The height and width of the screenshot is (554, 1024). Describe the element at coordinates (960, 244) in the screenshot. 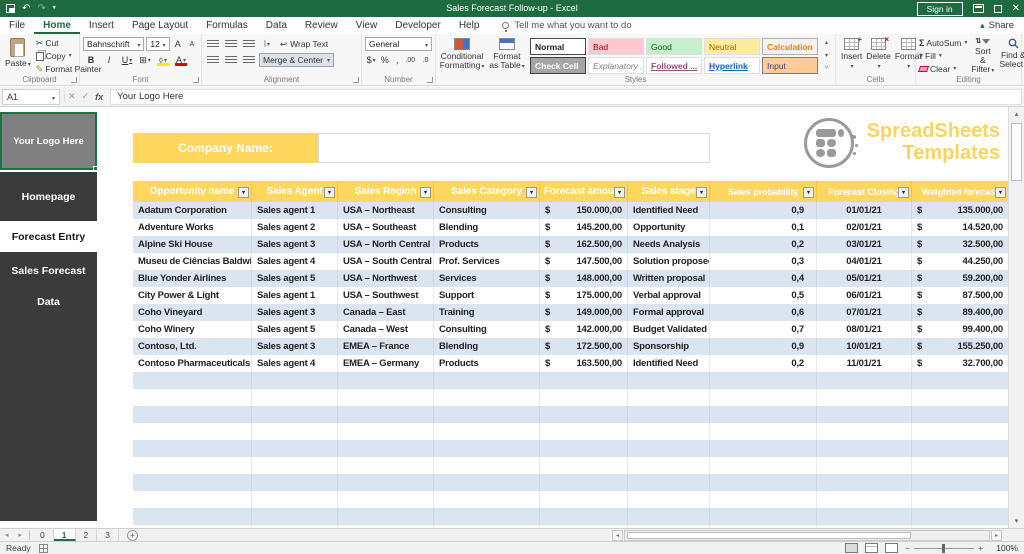

I see `cell-weighted-forecast: $32.500,00` at that location.